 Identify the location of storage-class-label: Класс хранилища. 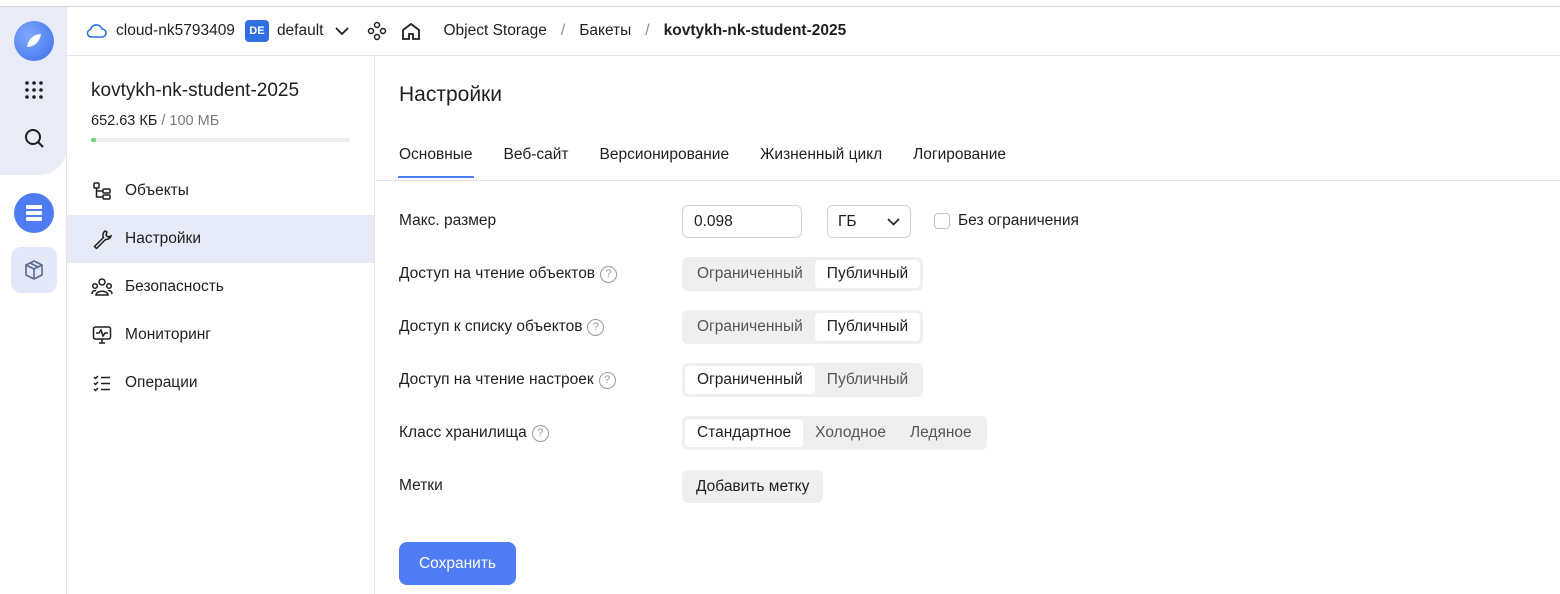
(463, 432).